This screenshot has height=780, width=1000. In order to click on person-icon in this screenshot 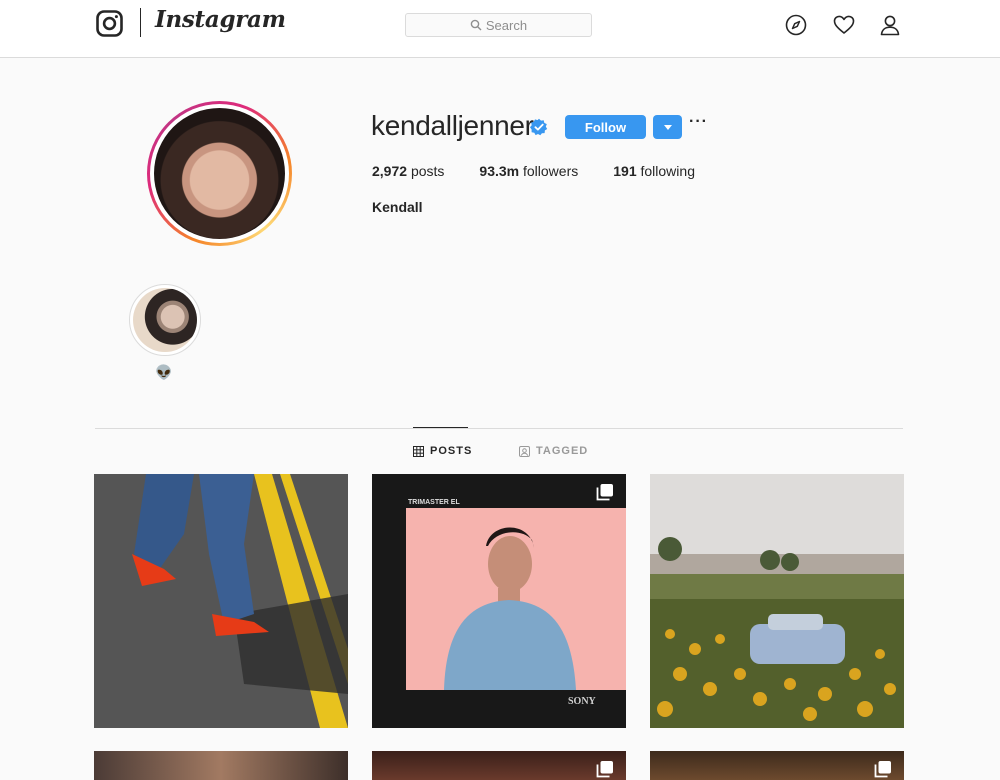, I will do `click(890, 25)`.